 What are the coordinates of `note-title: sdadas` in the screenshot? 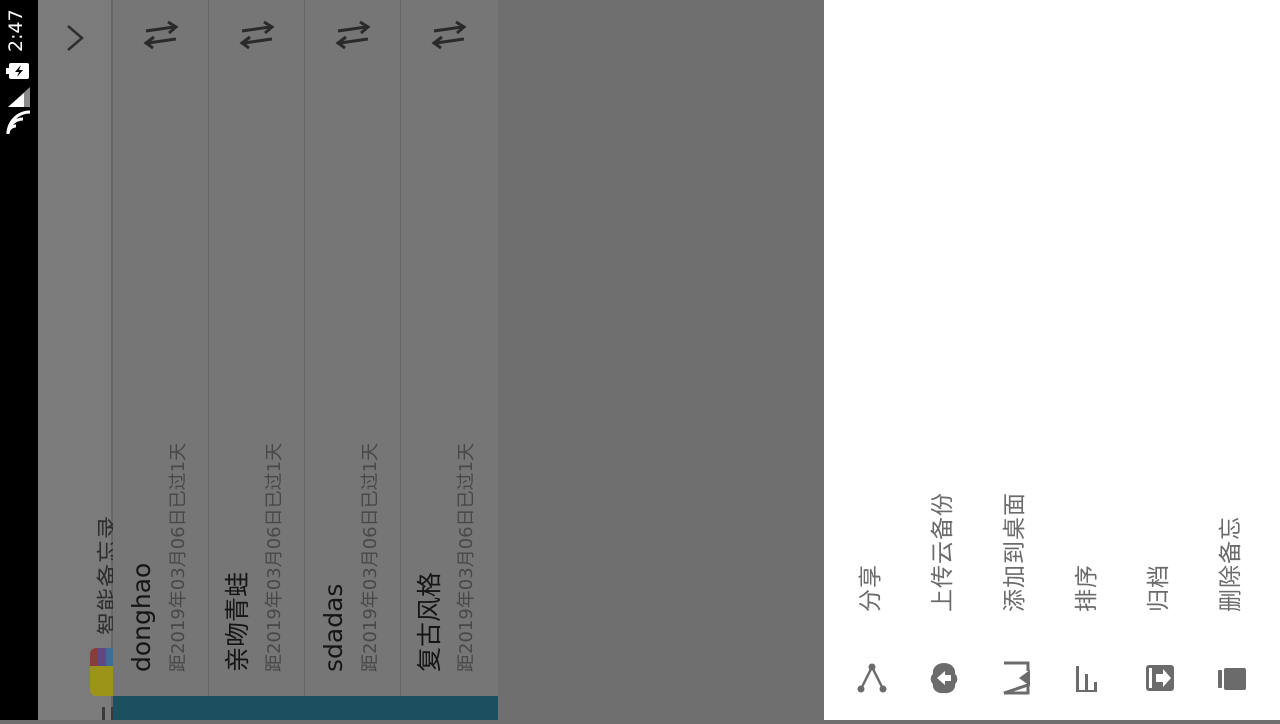 It's located at (333, 627).